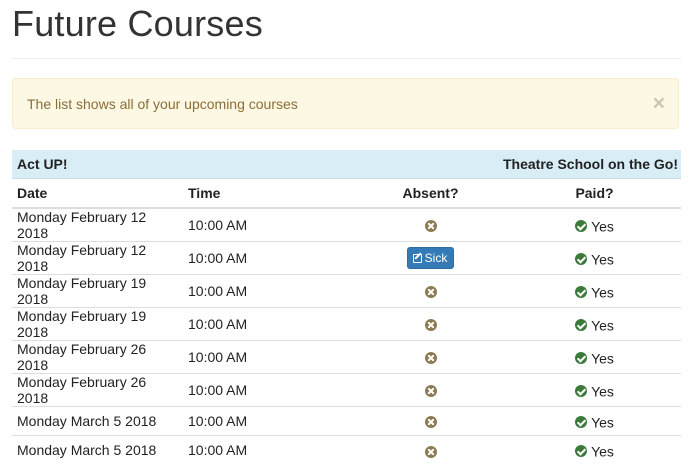  Describe the element at coordinates (97, 193) in the screenshot. I see `column-header-date: Date` at that location.